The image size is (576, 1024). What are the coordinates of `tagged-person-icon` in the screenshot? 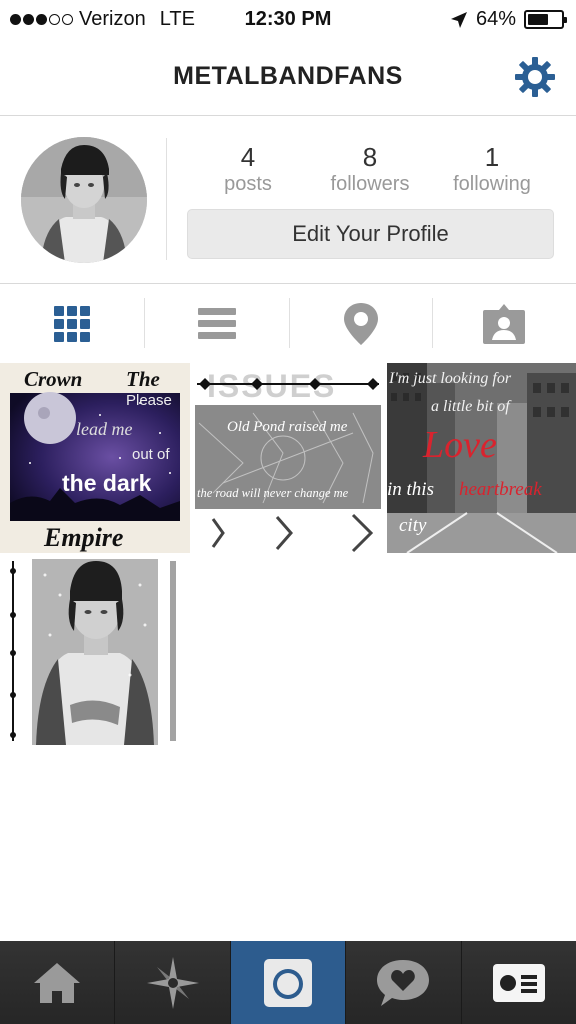 It's located at (504, 323).